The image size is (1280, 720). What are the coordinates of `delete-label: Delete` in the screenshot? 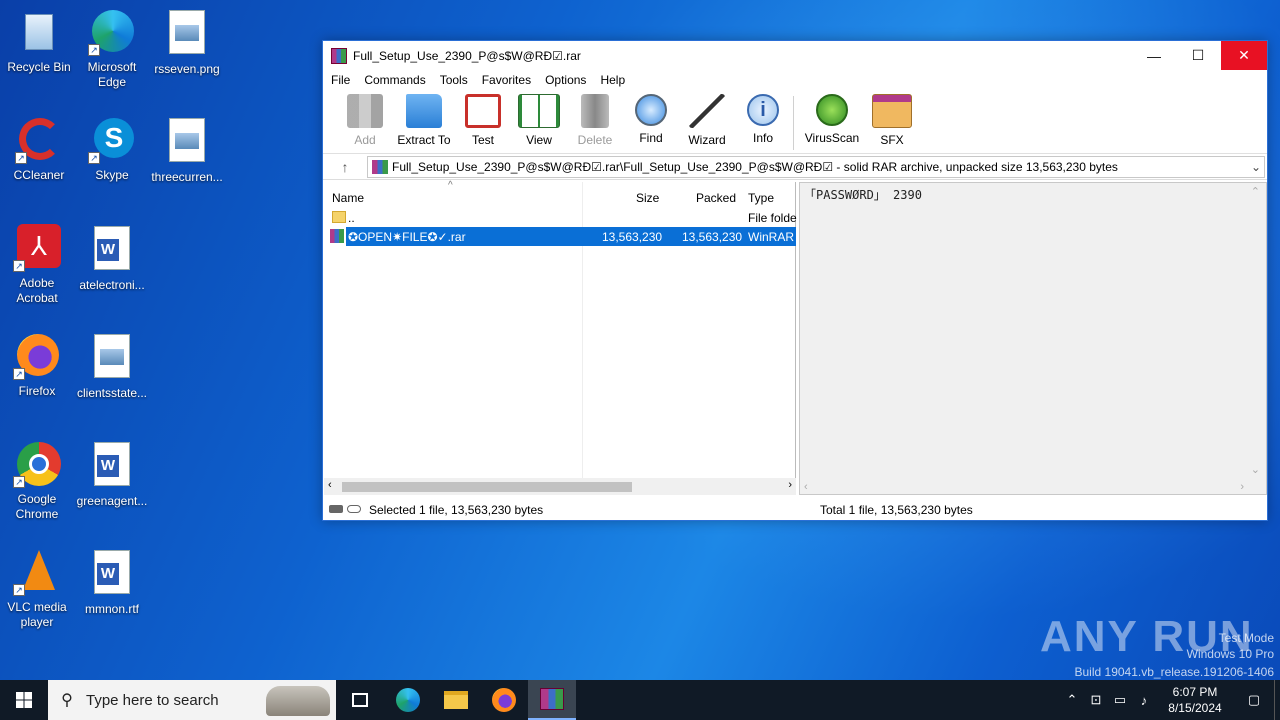 It's located at (595, 140).